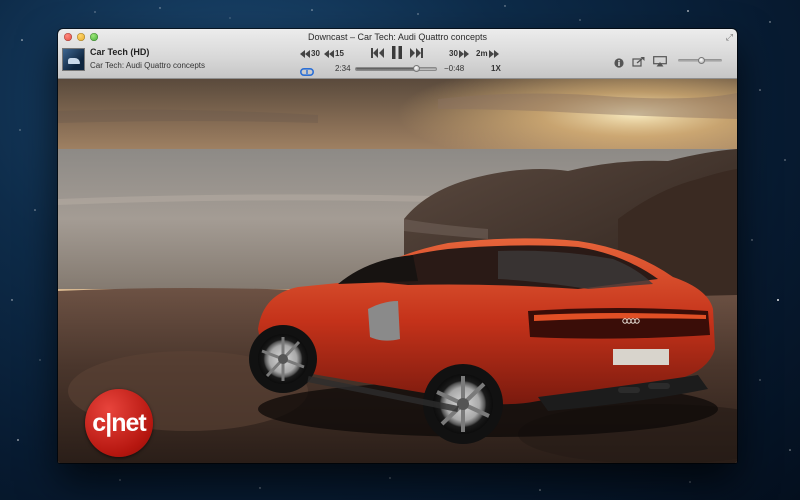 Image resolution: width=800 pixels, height=500 pixels. I want to click on share-icon, so click(638, 62).